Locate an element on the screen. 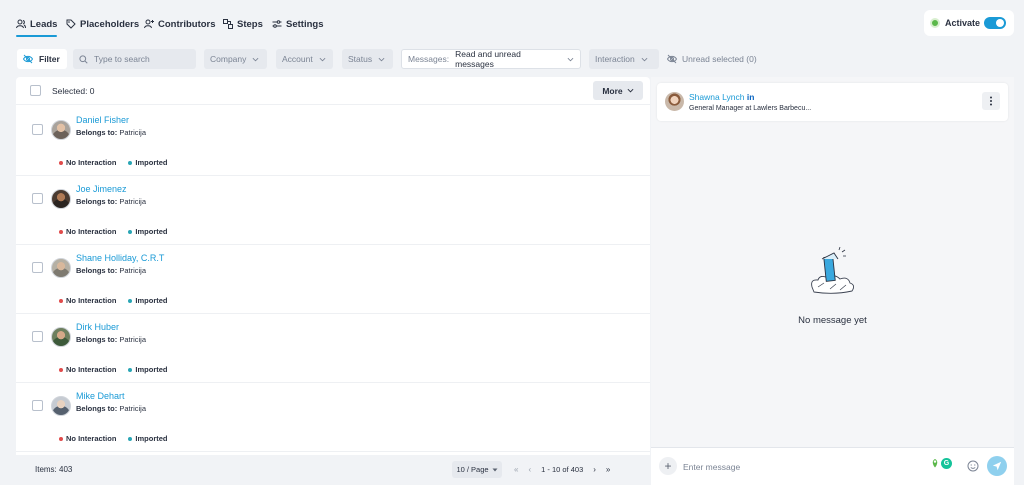  unread-selected-toggle: Unread selected (0) is located at coordinates (712, 59).